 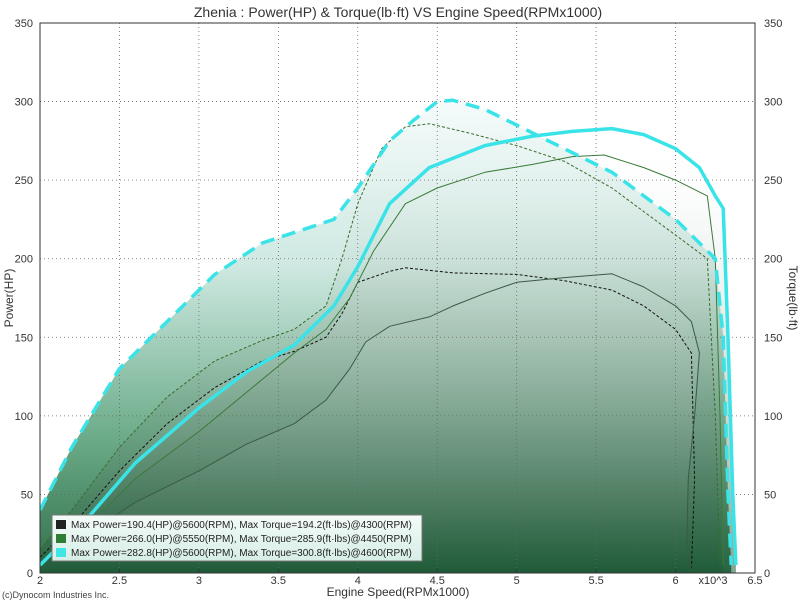 What do you see at coordinates (9, 298) in the screenshot?
I see `y-axis-label: Power(HP)` at bounding box center [9, 298].